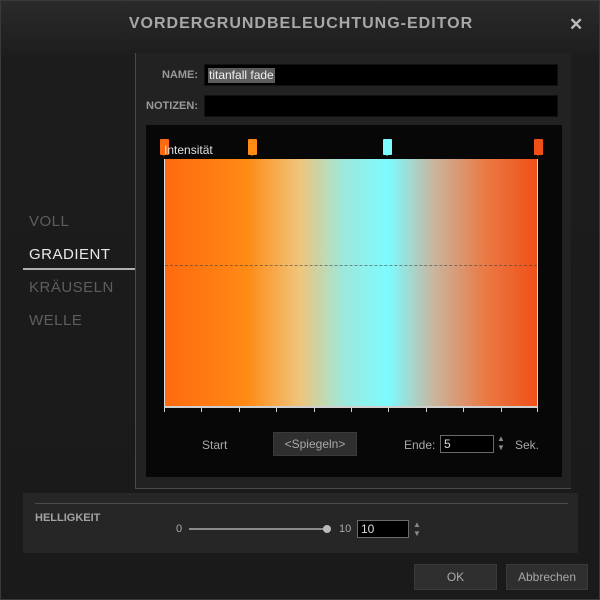  I want to click on brightness-section: HELLIGKEIT 0 10 10 ▲ ▼, so click(300, 523).